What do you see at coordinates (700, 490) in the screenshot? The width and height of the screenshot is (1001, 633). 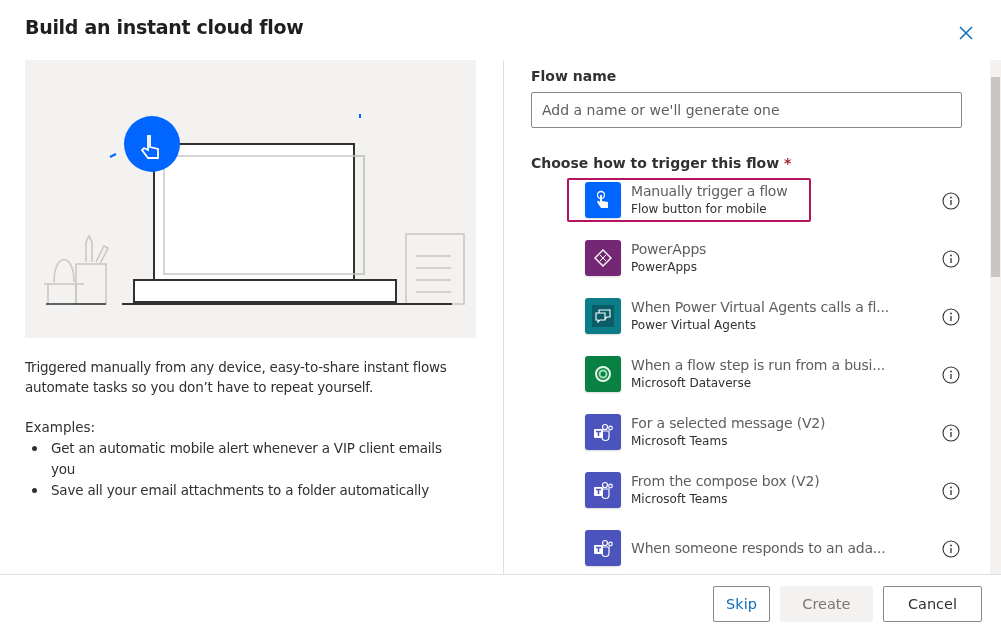 I see `trigger-option: From the compose box (V2) Microsoft Teams` at bounding box center [700, 490].